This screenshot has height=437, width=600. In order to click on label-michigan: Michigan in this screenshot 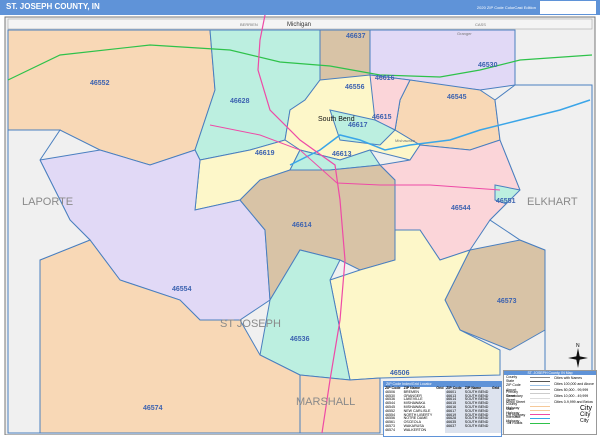, I will do `click(299, 25)`.